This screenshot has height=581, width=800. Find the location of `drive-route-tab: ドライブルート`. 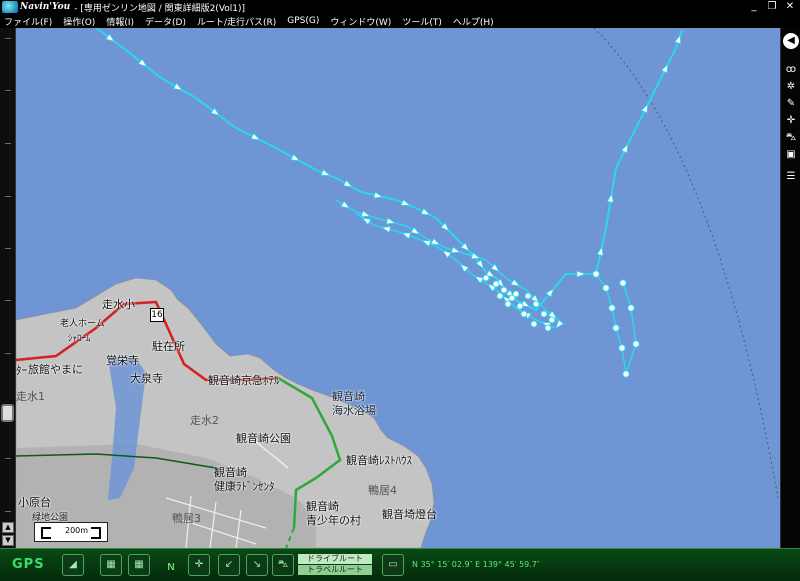

drive-route-tab: ドライブルート is located at coordinates (335, 559).